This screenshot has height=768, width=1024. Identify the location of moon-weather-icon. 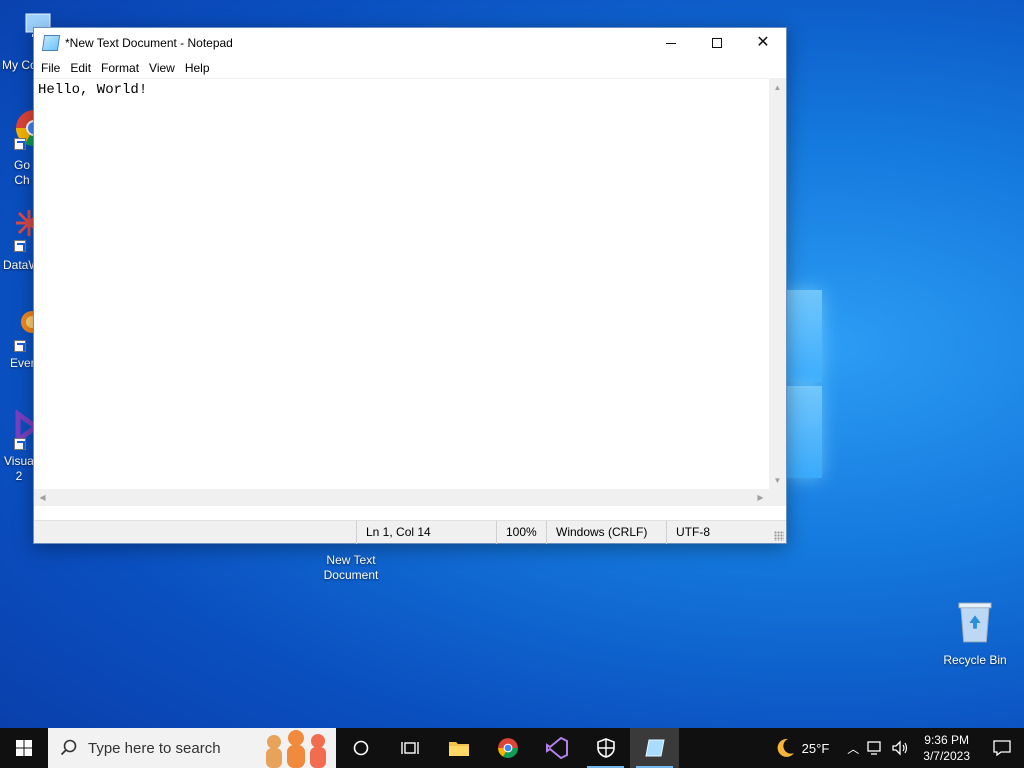
(785, 747).